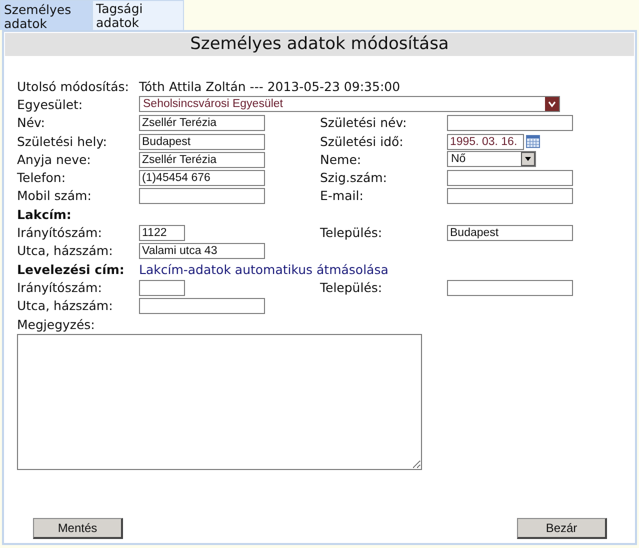 This screenshot has width=639, height=548. What do you see at coordinates (71, 269) in the screenshot?
I see `section-heading: Levelezési cím:` at bounding box center [71, 269].